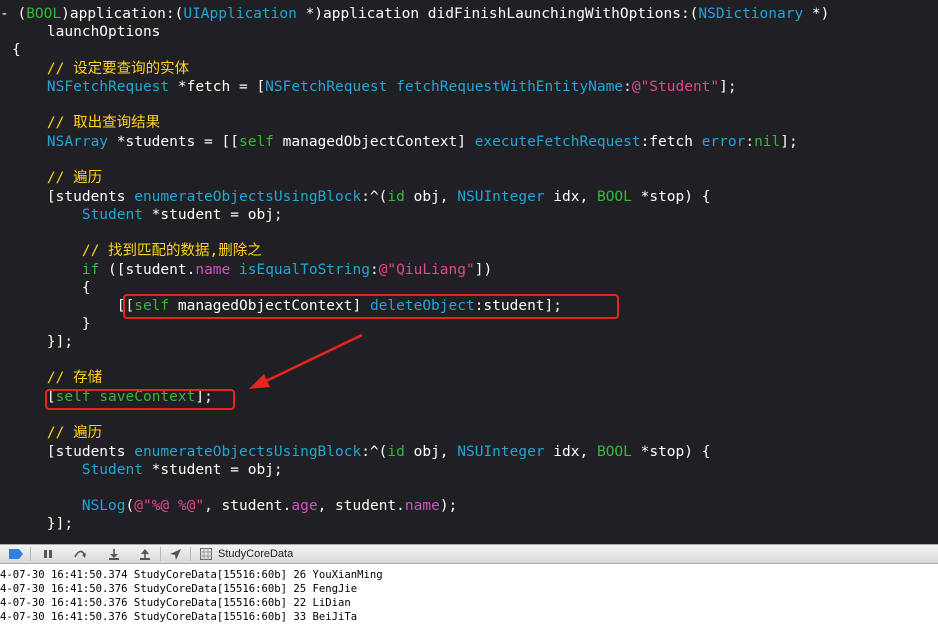 Image resolution: width=938 pixels, height=637 pixels. I want to click on step-over-icon, so click(80, 554).